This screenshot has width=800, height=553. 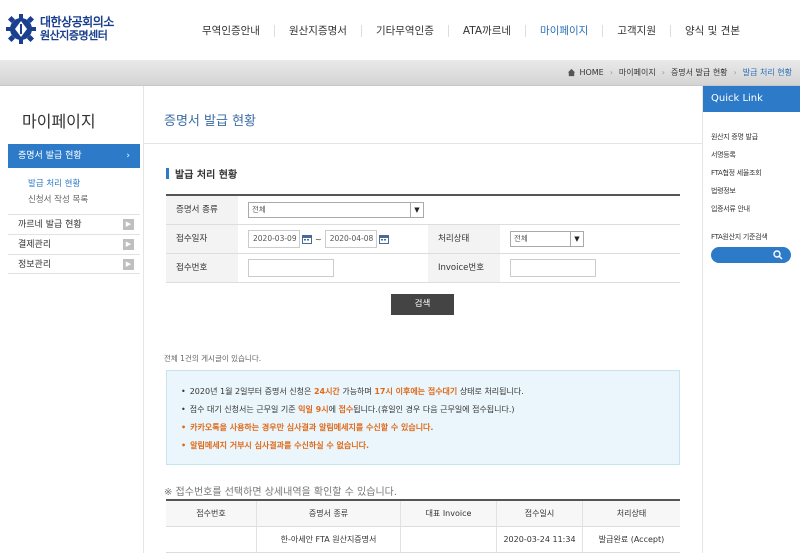 I want to click on breadcrumb-current: 발급 처리 현황, so click(x=767, y=72).